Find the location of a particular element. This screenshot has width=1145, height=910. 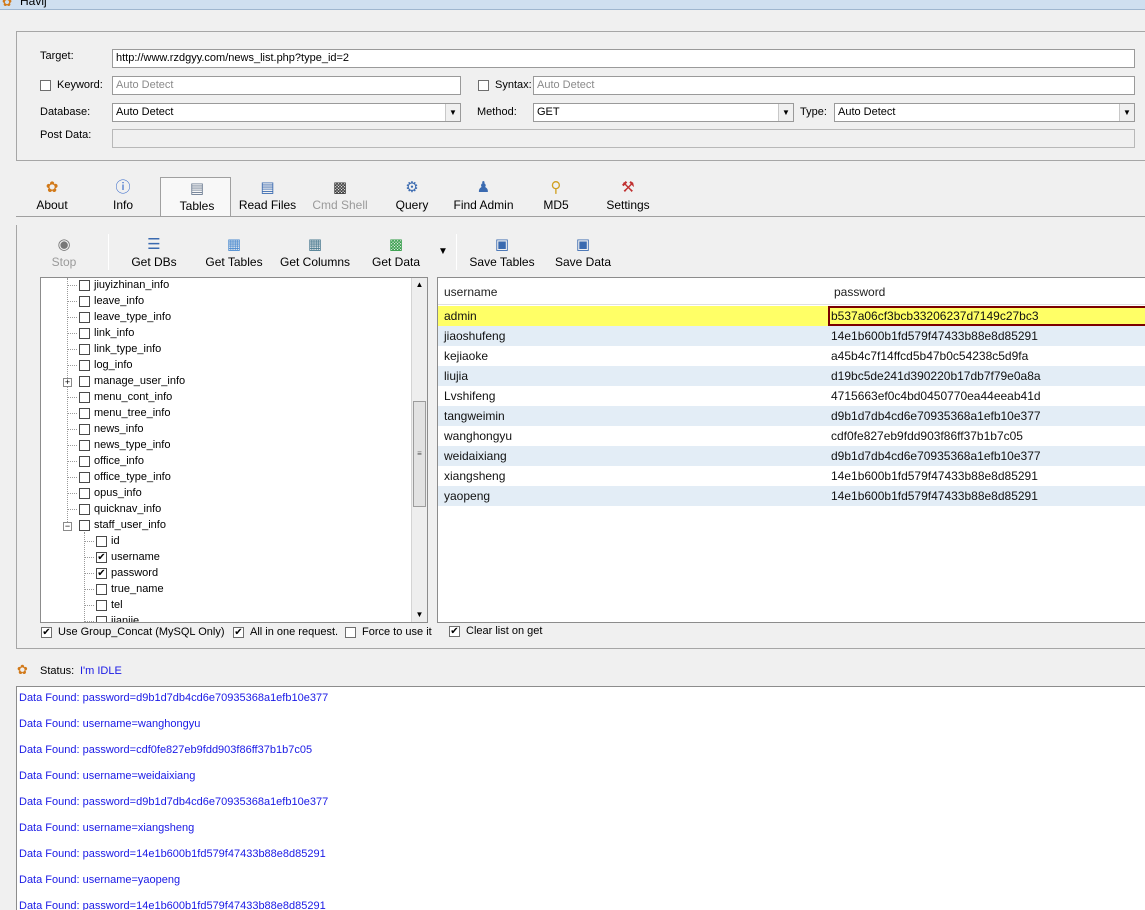

tree-item-table: menu_tree_info is located at coordinates (118, 414).